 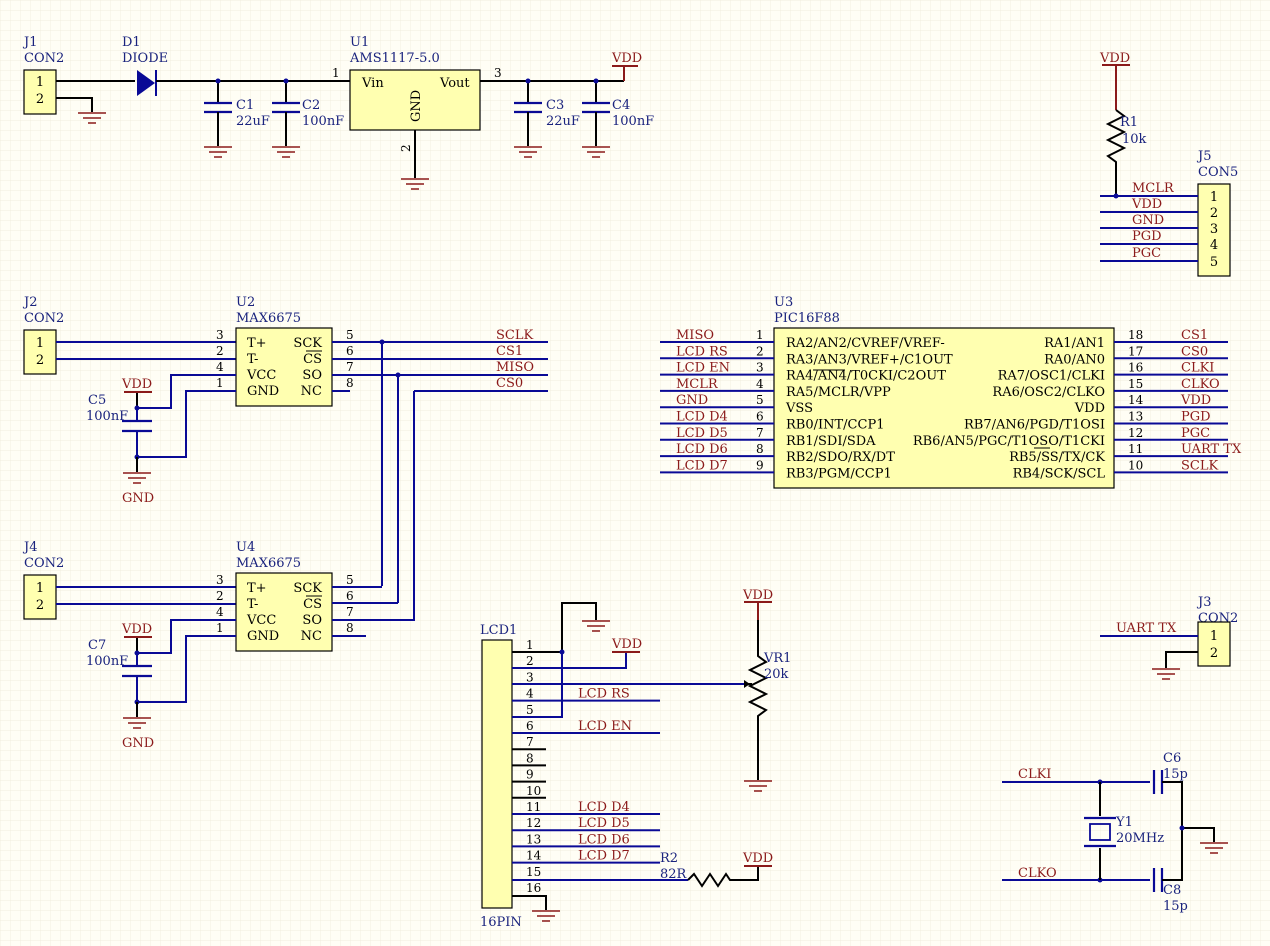 What do you see at coordinates (220, 335) in the screenshot?
I see `u2-pin-num: 3` at bounding box center [220, 335].